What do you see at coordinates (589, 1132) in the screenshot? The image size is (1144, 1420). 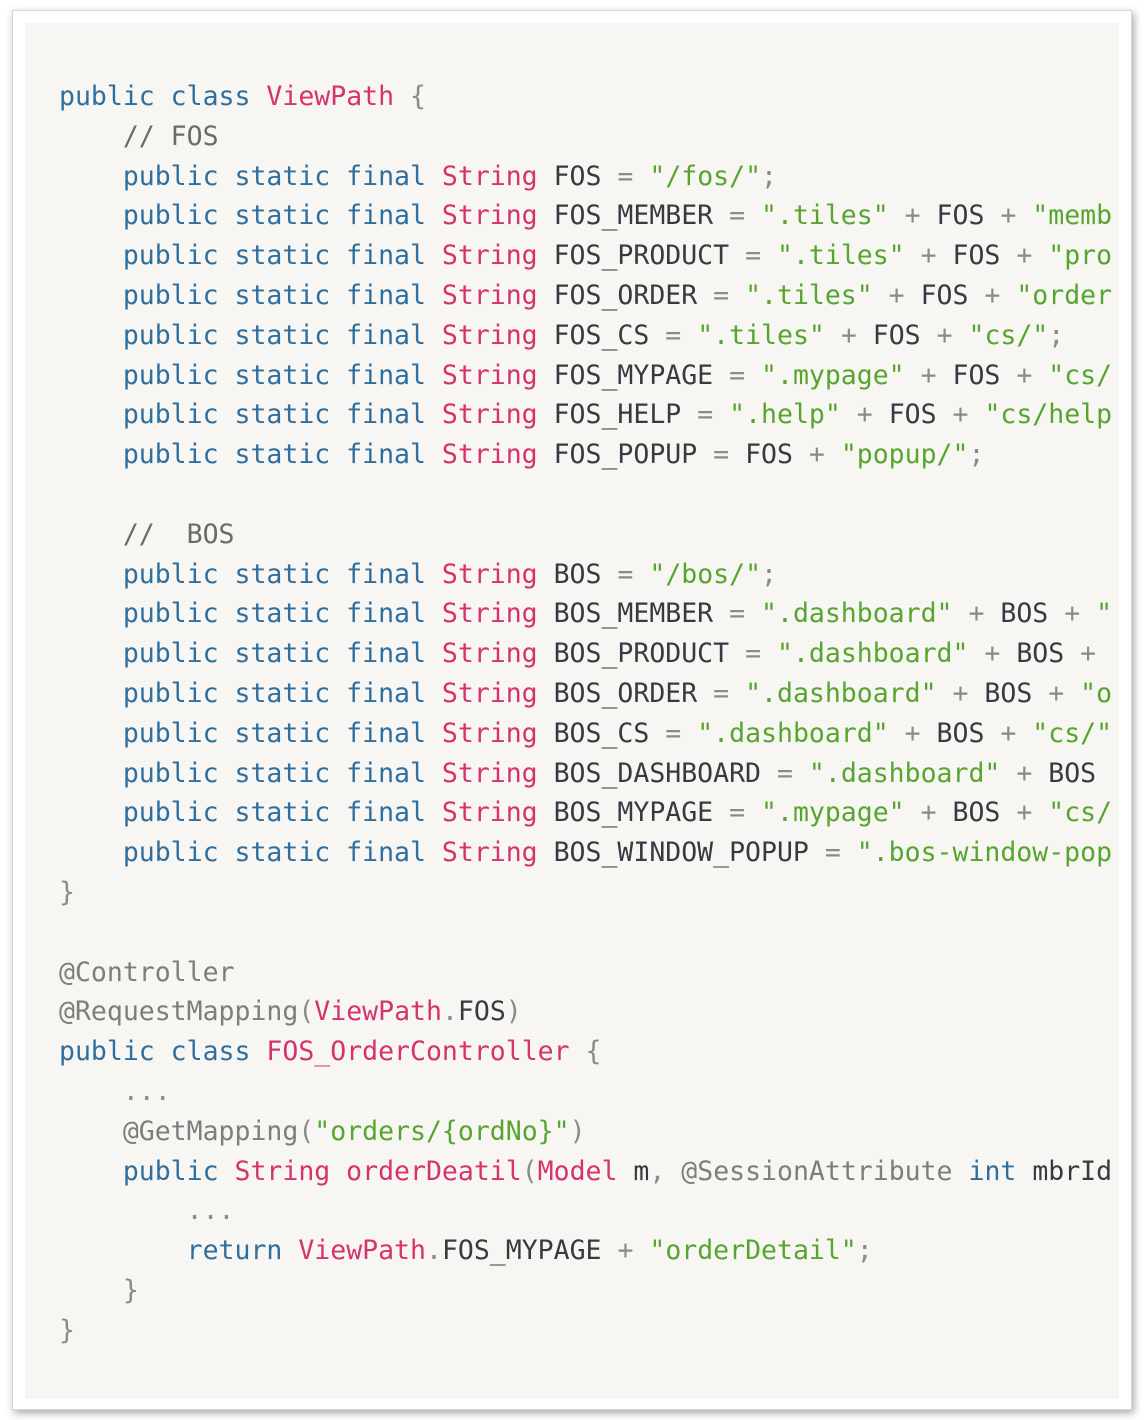 I see `code-line: @GetMapping("orders/{ordNo}")` at bounding box center [589, 1132].